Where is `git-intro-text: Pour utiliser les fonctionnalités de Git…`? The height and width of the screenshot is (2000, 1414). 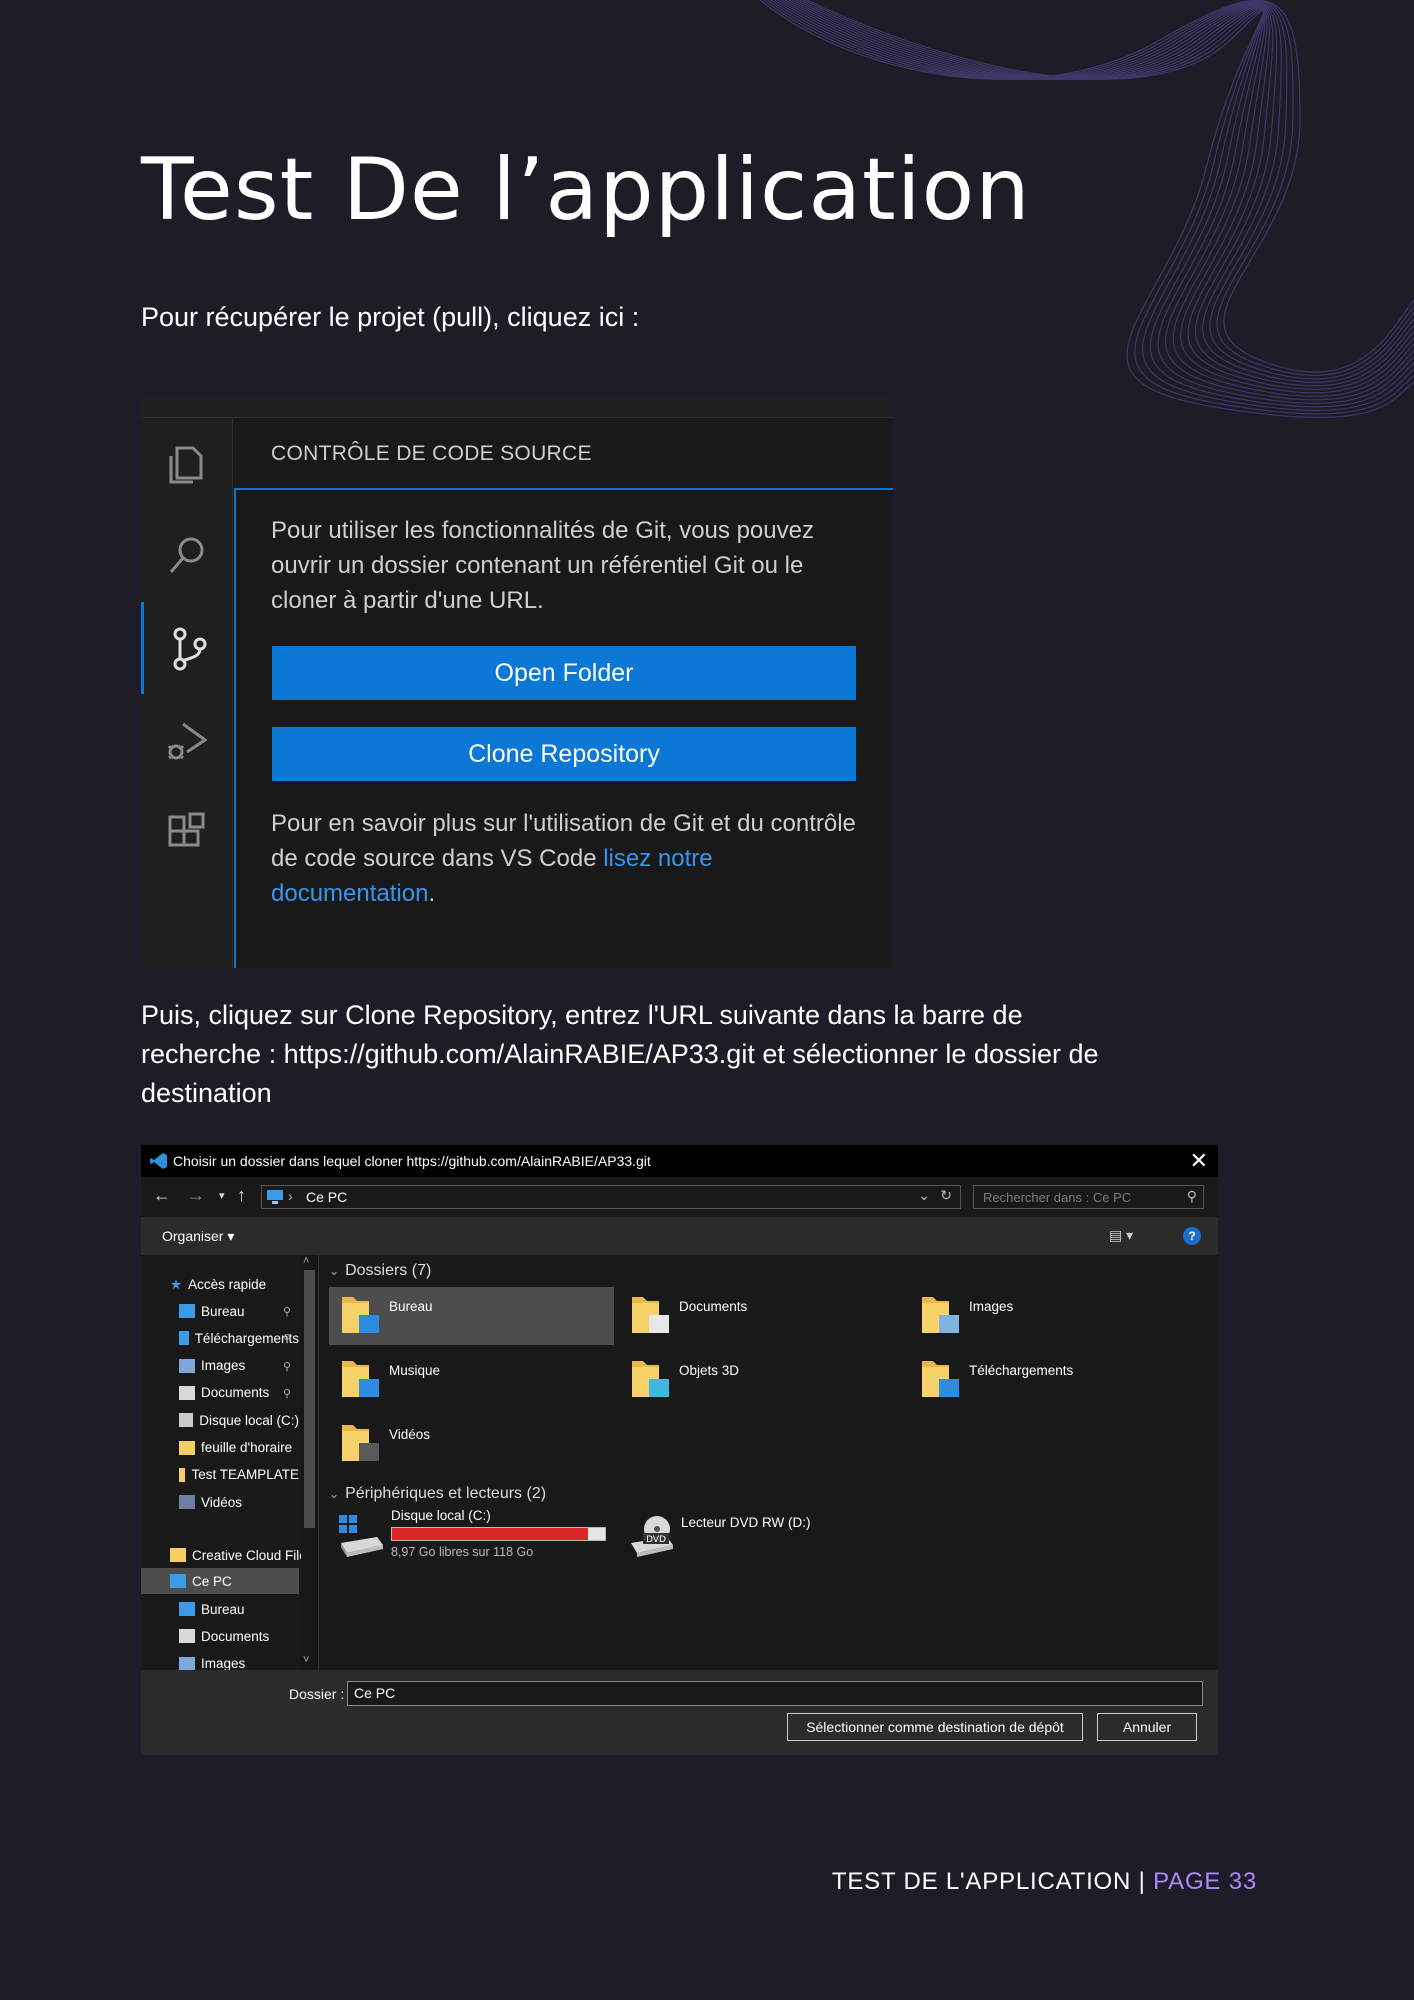
git-intro-text: Pour utiliser les fonctionnalités de Git… is located at coordinates (542, 565).